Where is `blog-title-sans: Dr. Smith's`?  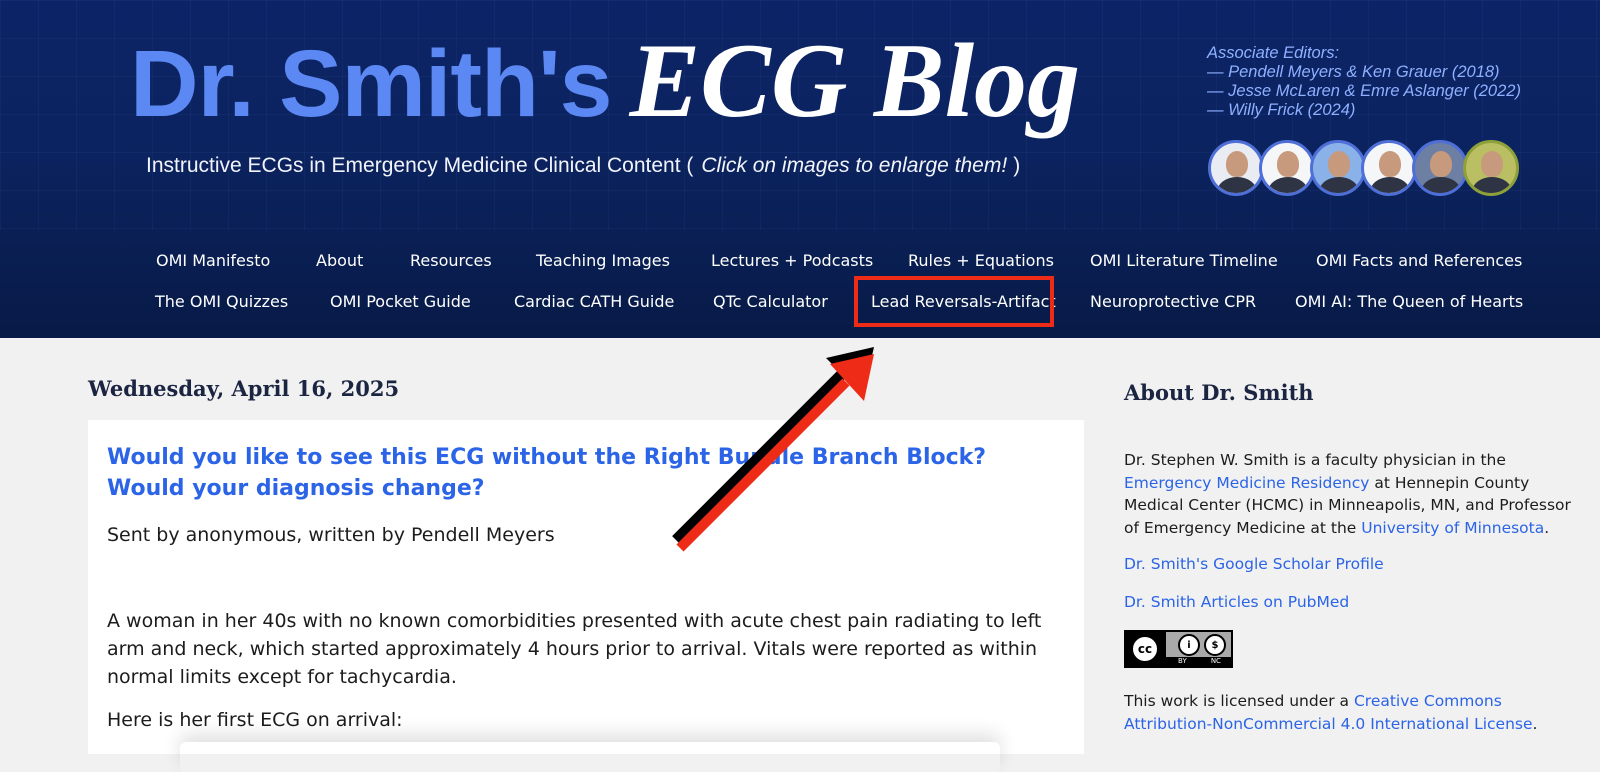
blog-title-sans: Dr. Smith's is located at coordinates (371, 84).